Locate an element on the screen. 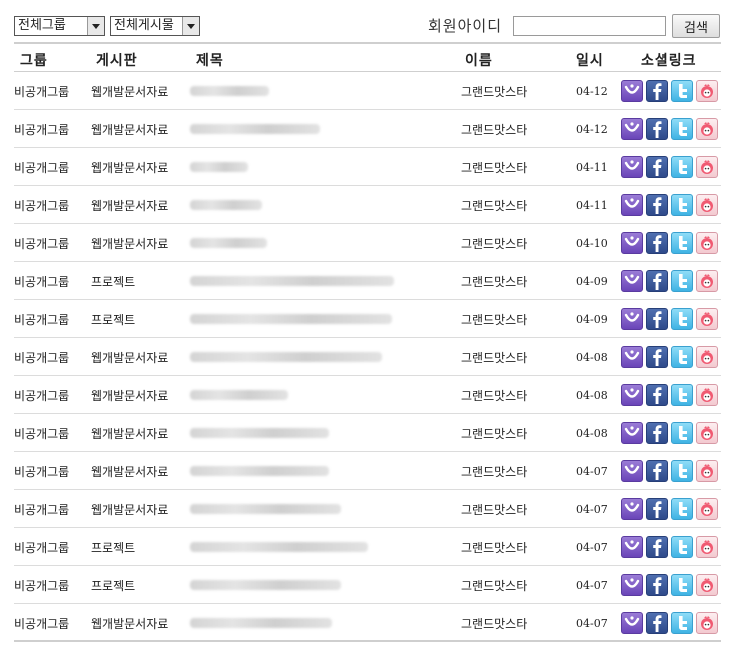 The image size is (737, 660). board-filter-select: 전체게시물 is located at coordinates (155, 26).